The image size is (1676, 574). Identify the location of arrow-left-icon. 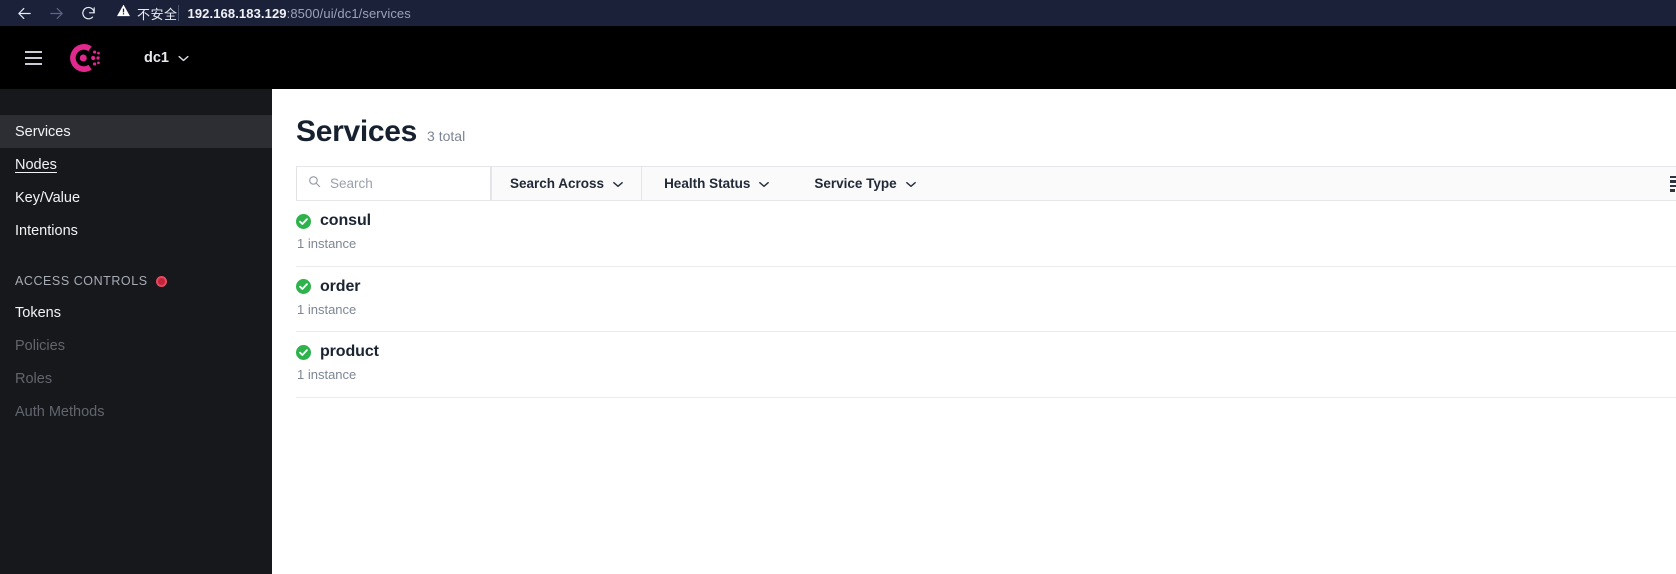
(24, 13).